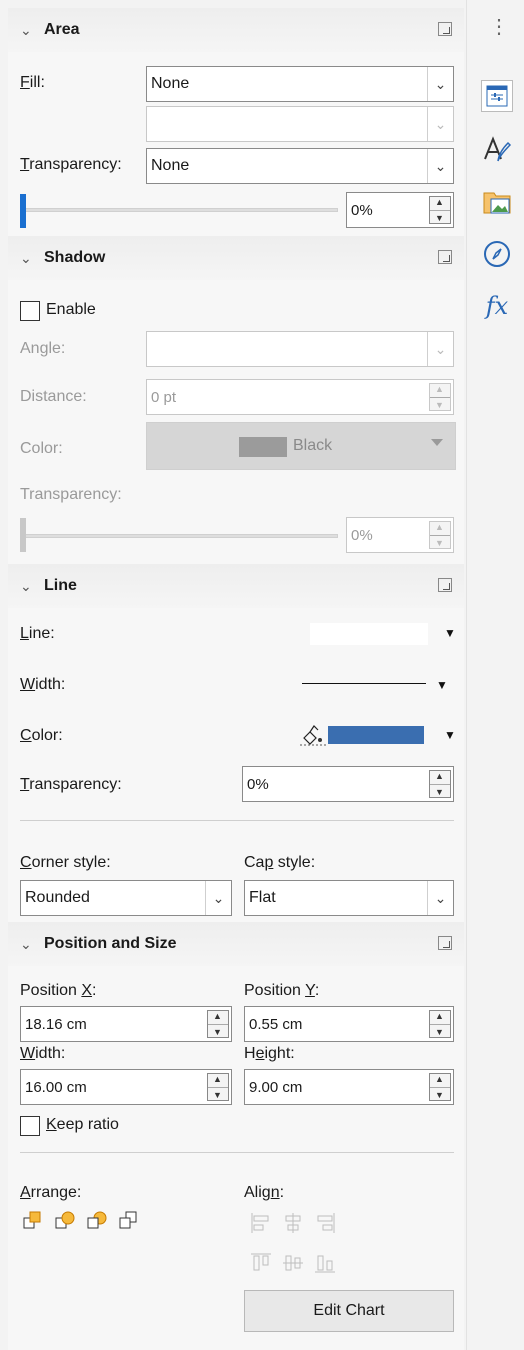  I want to click on keep-ratio-label: Keep ratio, so click(82, 1124).